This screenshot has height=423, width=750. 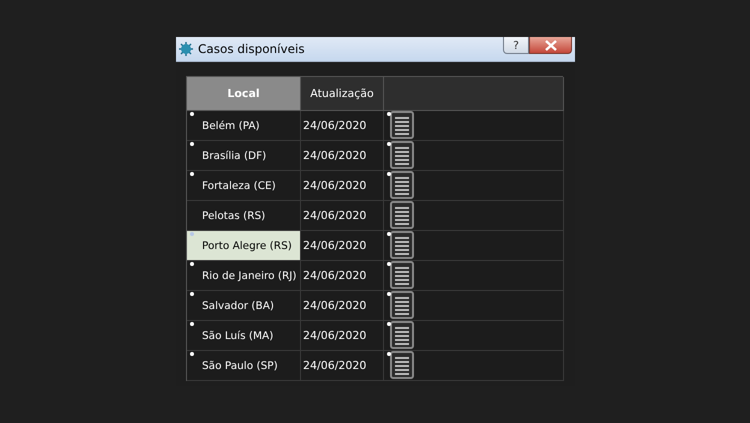 I want to click on close-icon, so click(x=551, y=45).